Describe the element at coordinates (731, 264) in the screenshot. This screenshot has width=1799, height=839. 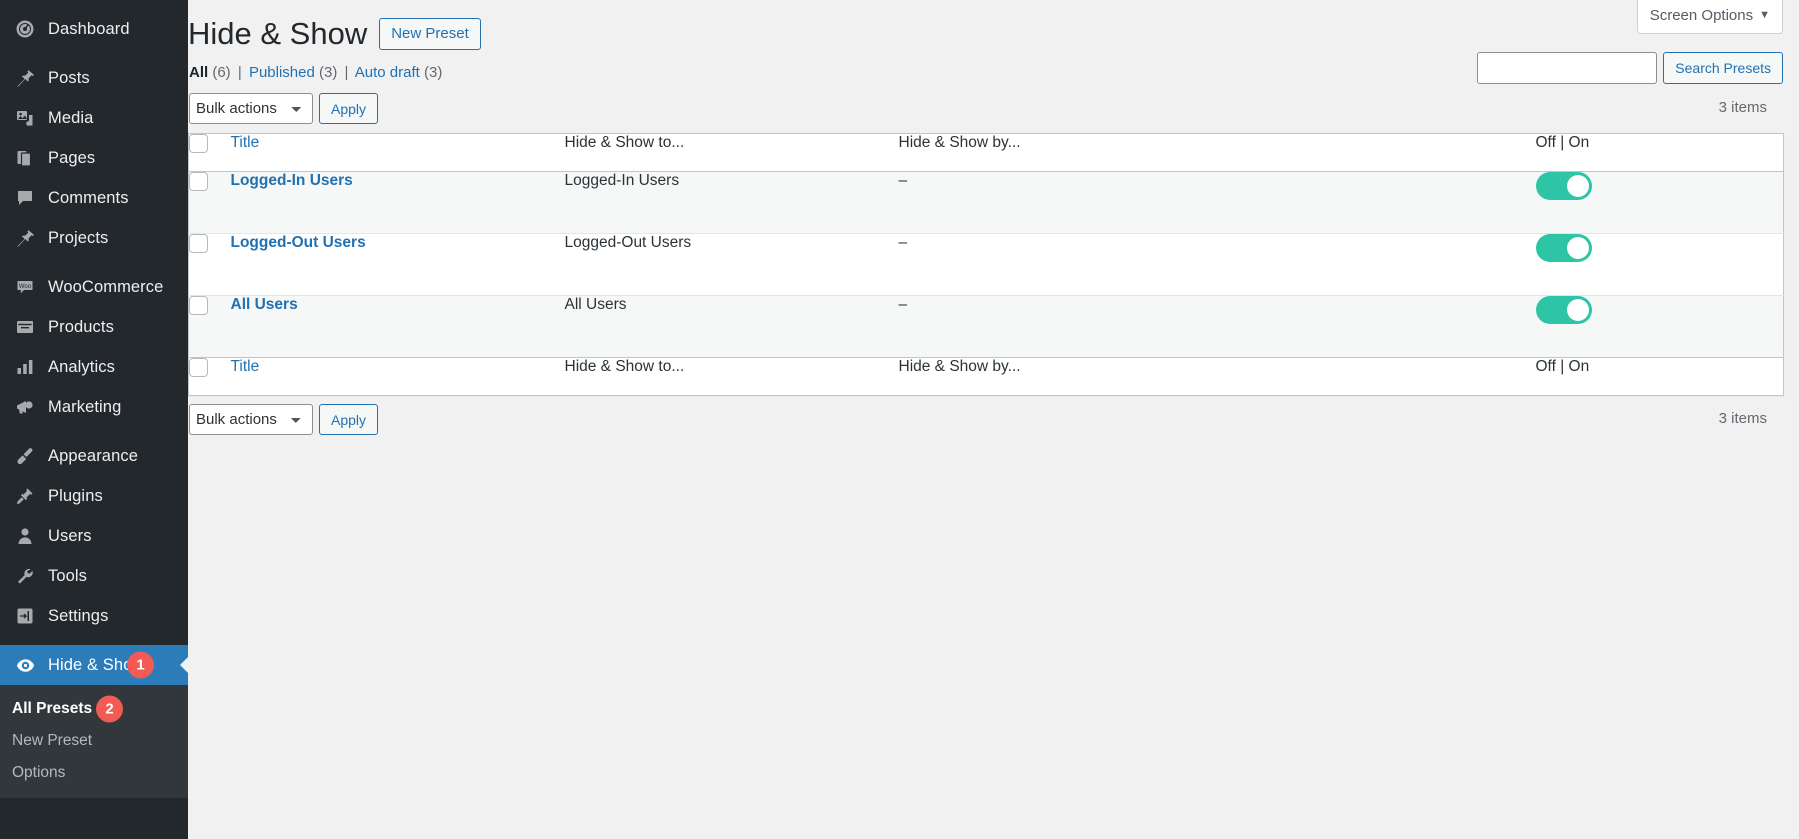
I see `row-hide-show-to-cell: Logged-Out Users` at that location.